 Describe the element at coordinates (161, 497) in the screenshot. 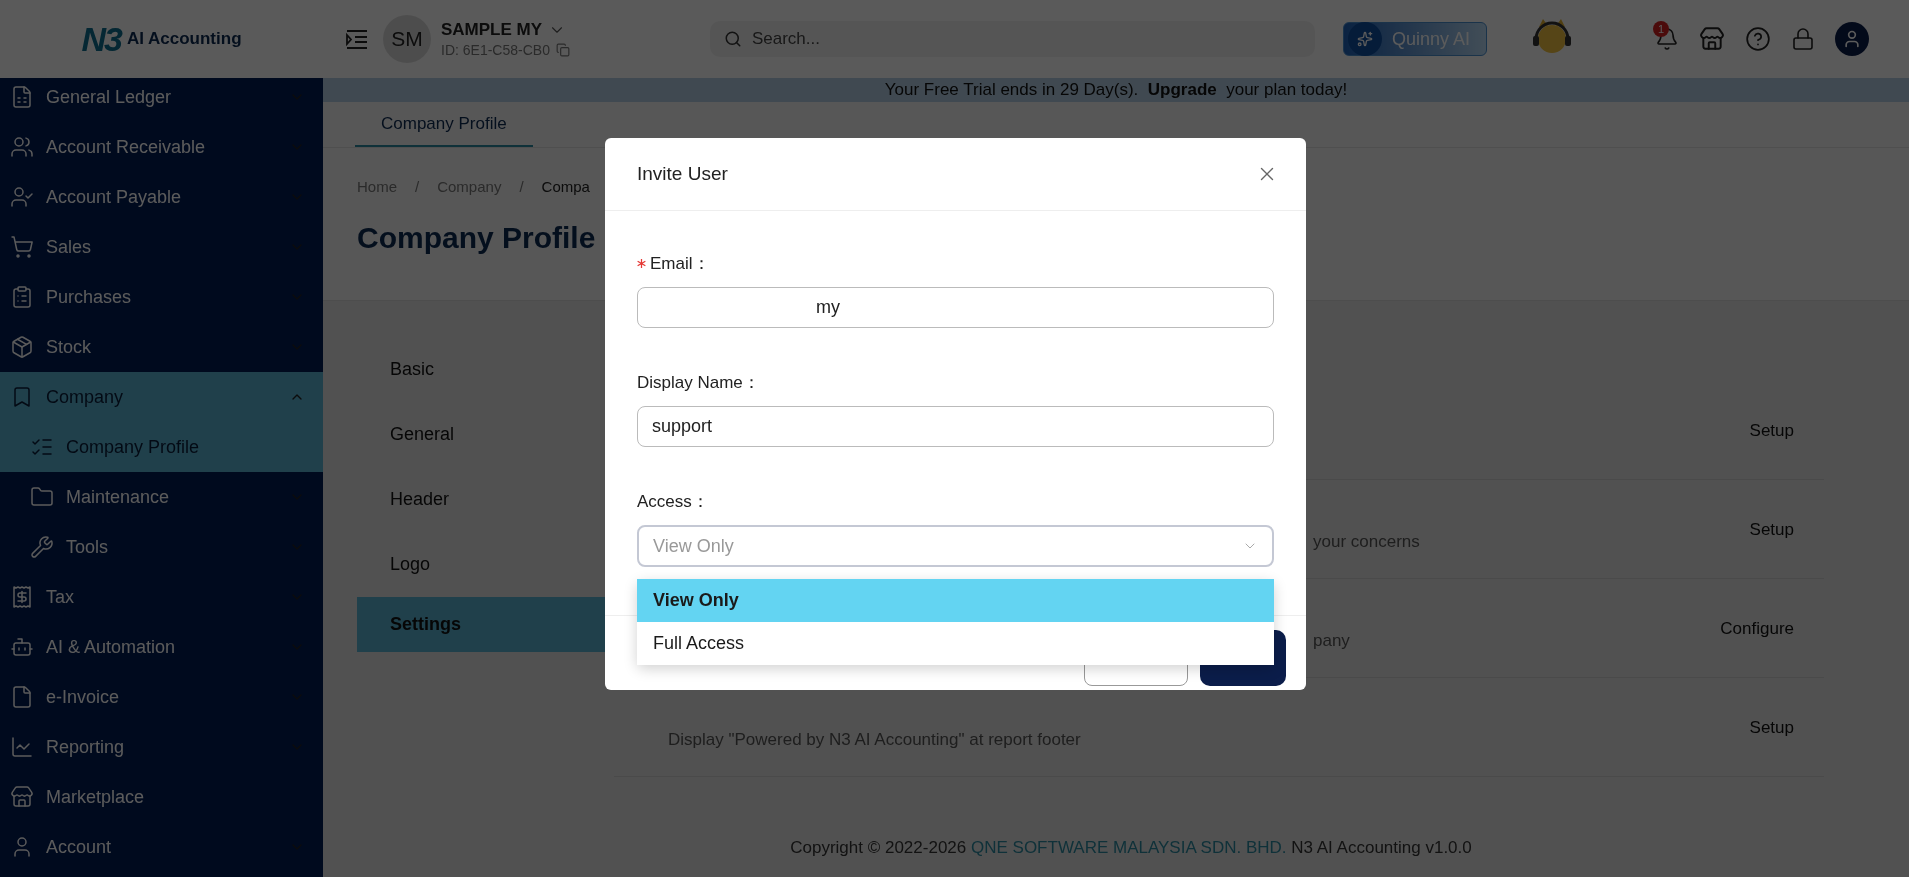

I see `sidebar-item: Maintenance` at that location.